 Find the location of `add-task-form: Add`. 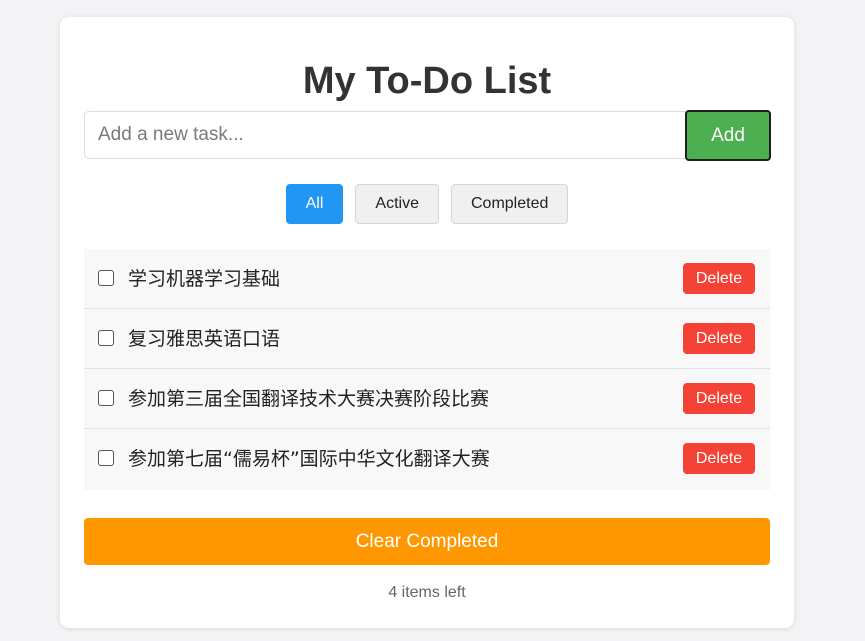

add-task-form: Add is located at coordinates (427, 135).